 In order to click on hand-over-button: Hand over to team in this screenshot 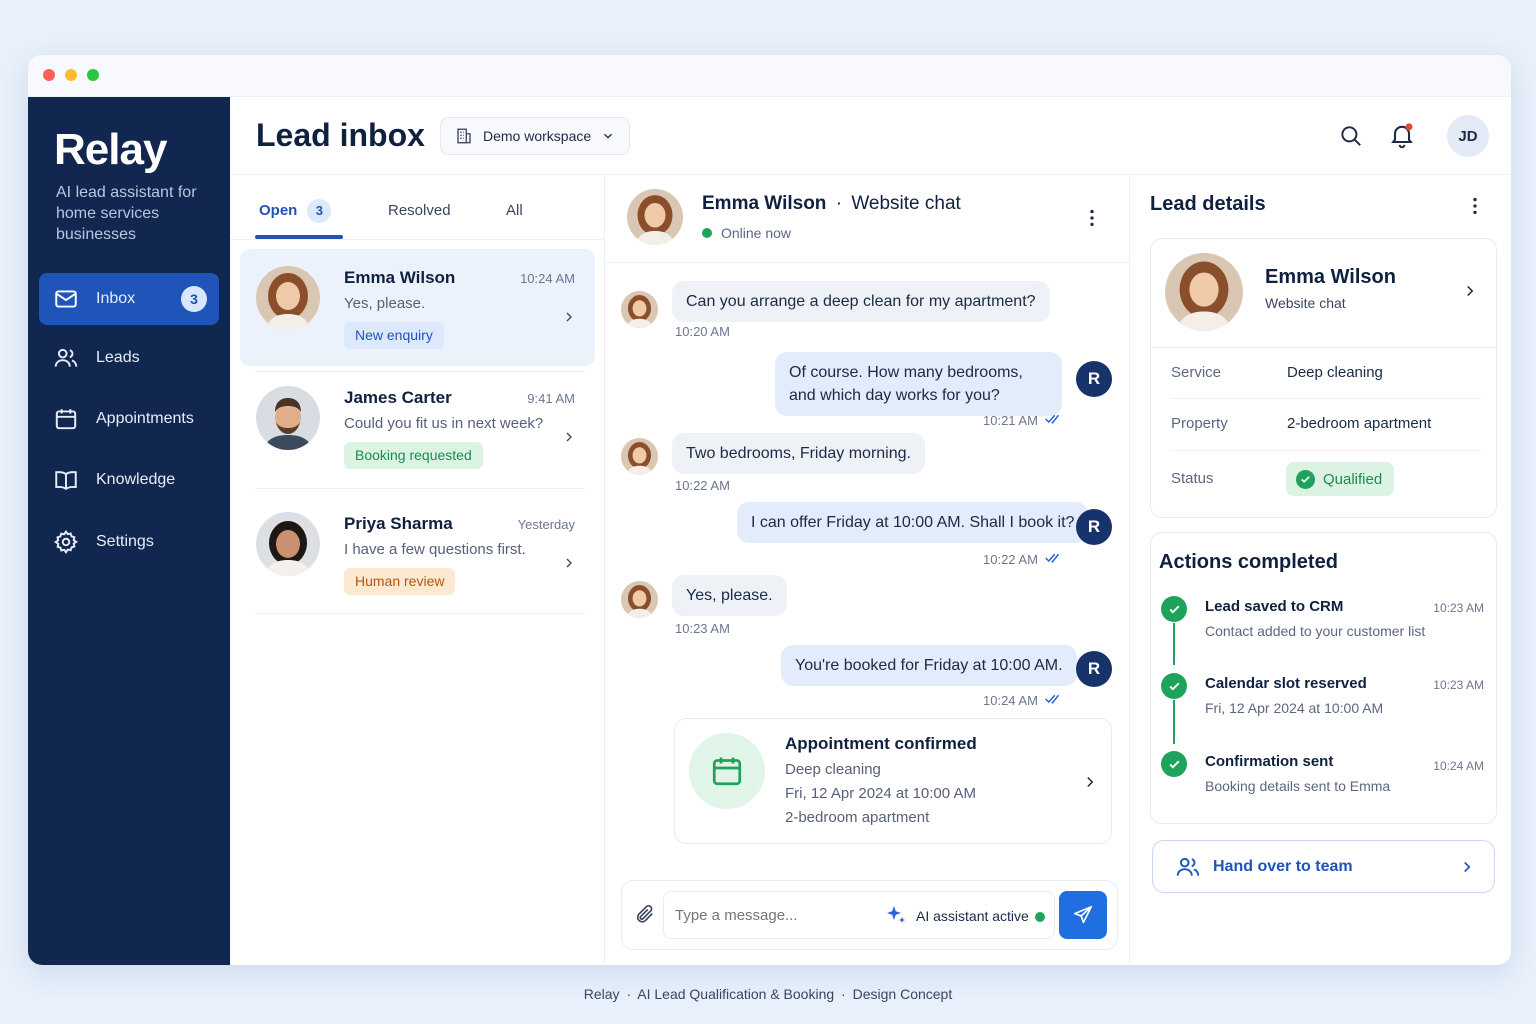, I will do `click(1323, 866)`.